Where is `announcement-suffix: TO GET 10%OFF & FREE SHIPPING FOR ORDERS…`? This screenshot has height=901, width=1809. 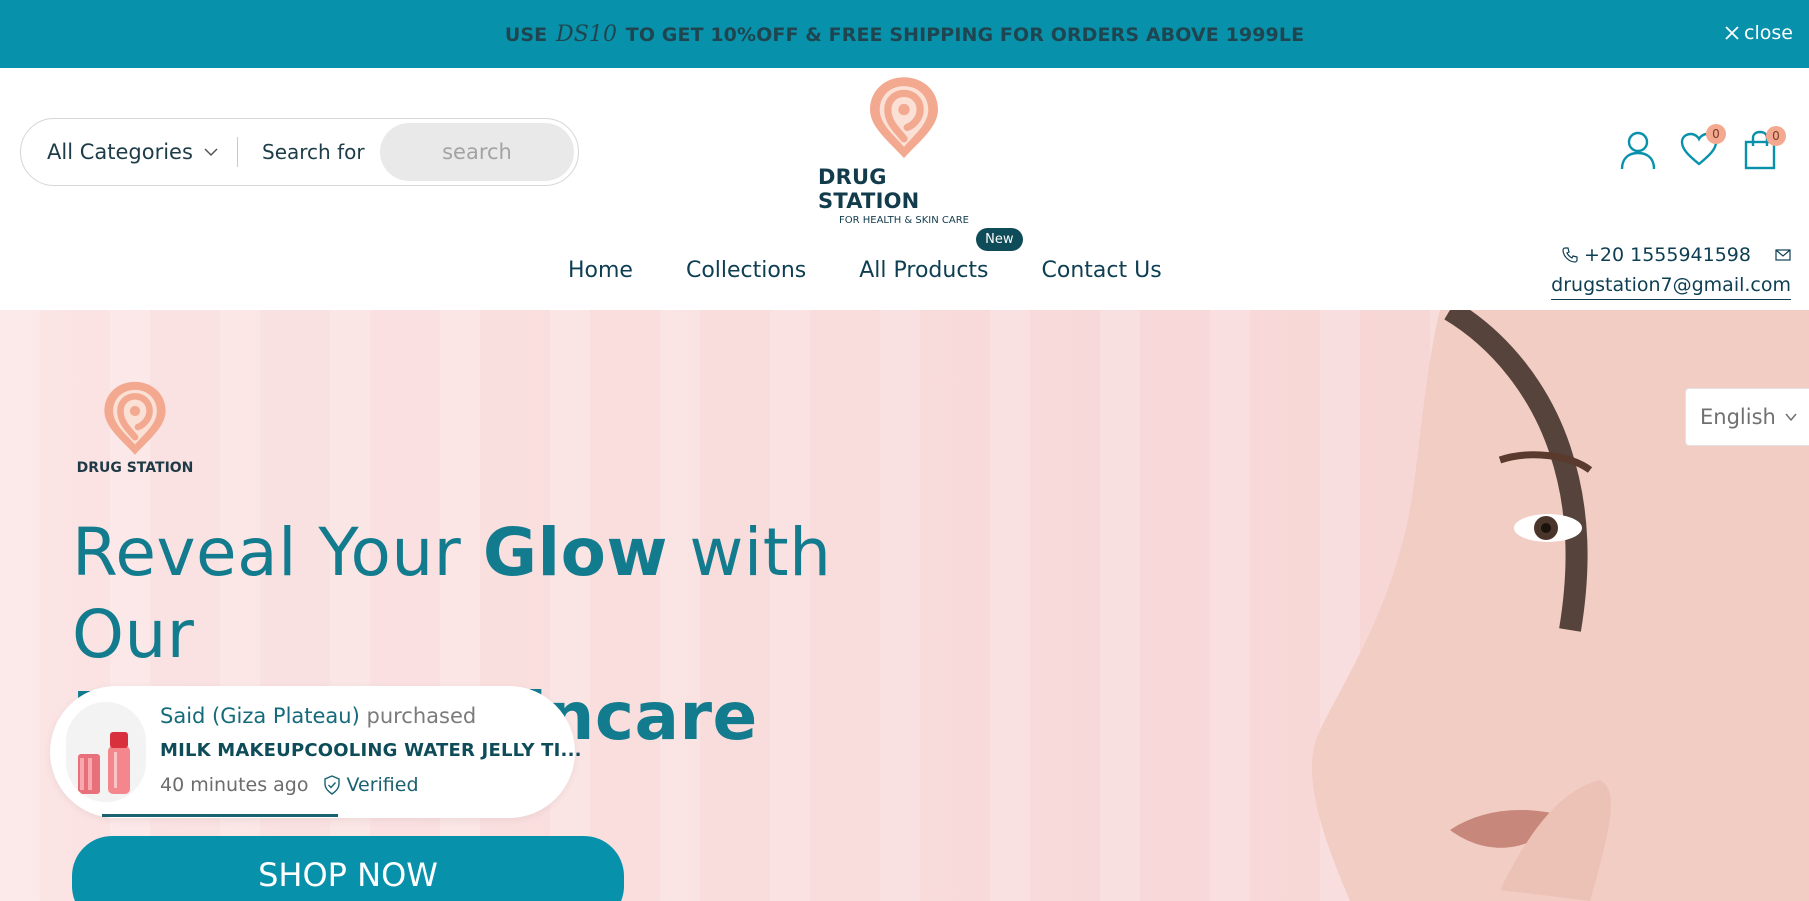 announcement-suffix: TO GET 10%OFF & FREE SHIPPING FOR ORDERS… is located at coordinates (965, 34).